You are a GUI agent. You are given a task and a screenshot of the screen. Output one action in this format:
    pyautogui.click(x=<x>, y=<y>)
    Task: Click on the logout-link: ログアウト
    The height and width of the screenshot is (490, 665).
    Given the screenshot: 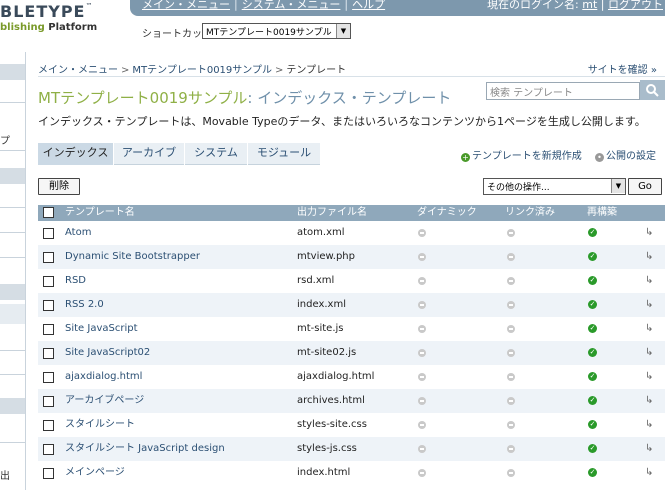 What is the action you would take?
    pyautogui.click(x=635, y=5)
    